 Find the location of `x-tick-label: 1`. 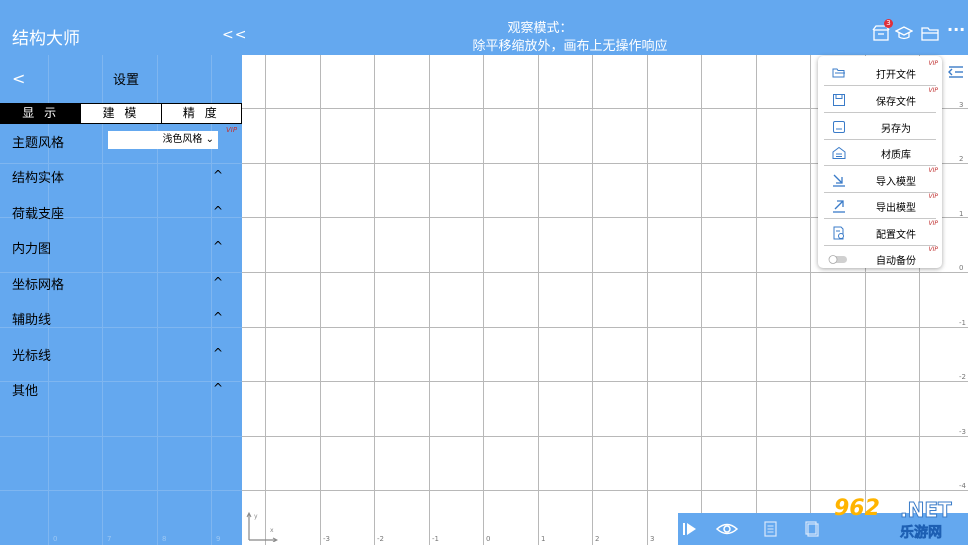

x-tick-label: 1 is located at coordinates (543, 539).